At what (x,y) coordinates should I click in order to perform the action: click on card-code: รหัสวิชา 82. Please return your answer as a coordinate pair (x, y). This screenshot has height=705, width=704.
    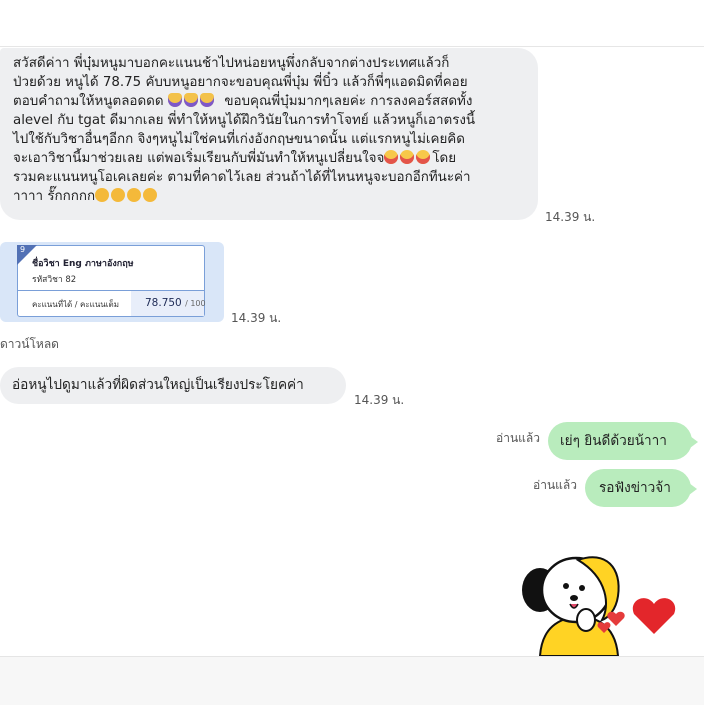
    Looking at the image, I should click on (54, 280).